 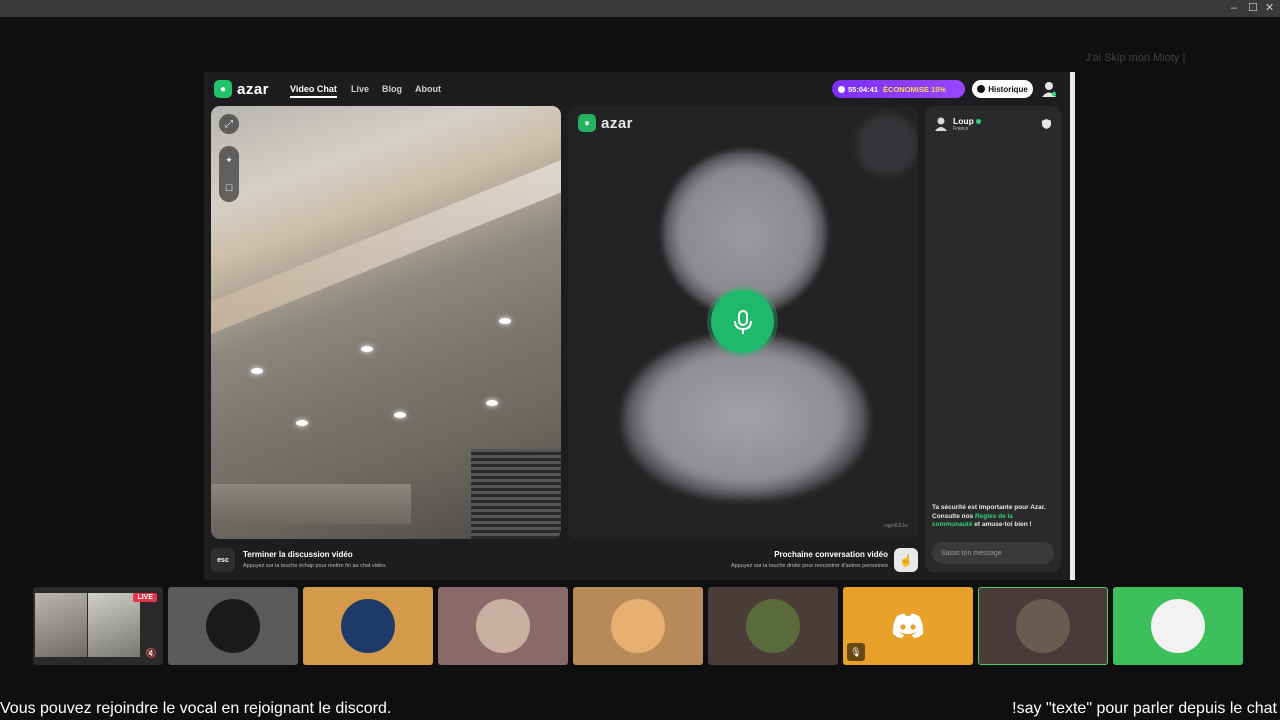 I want to click on mic-off-icon: 🎙, so click(x=856, y=652).